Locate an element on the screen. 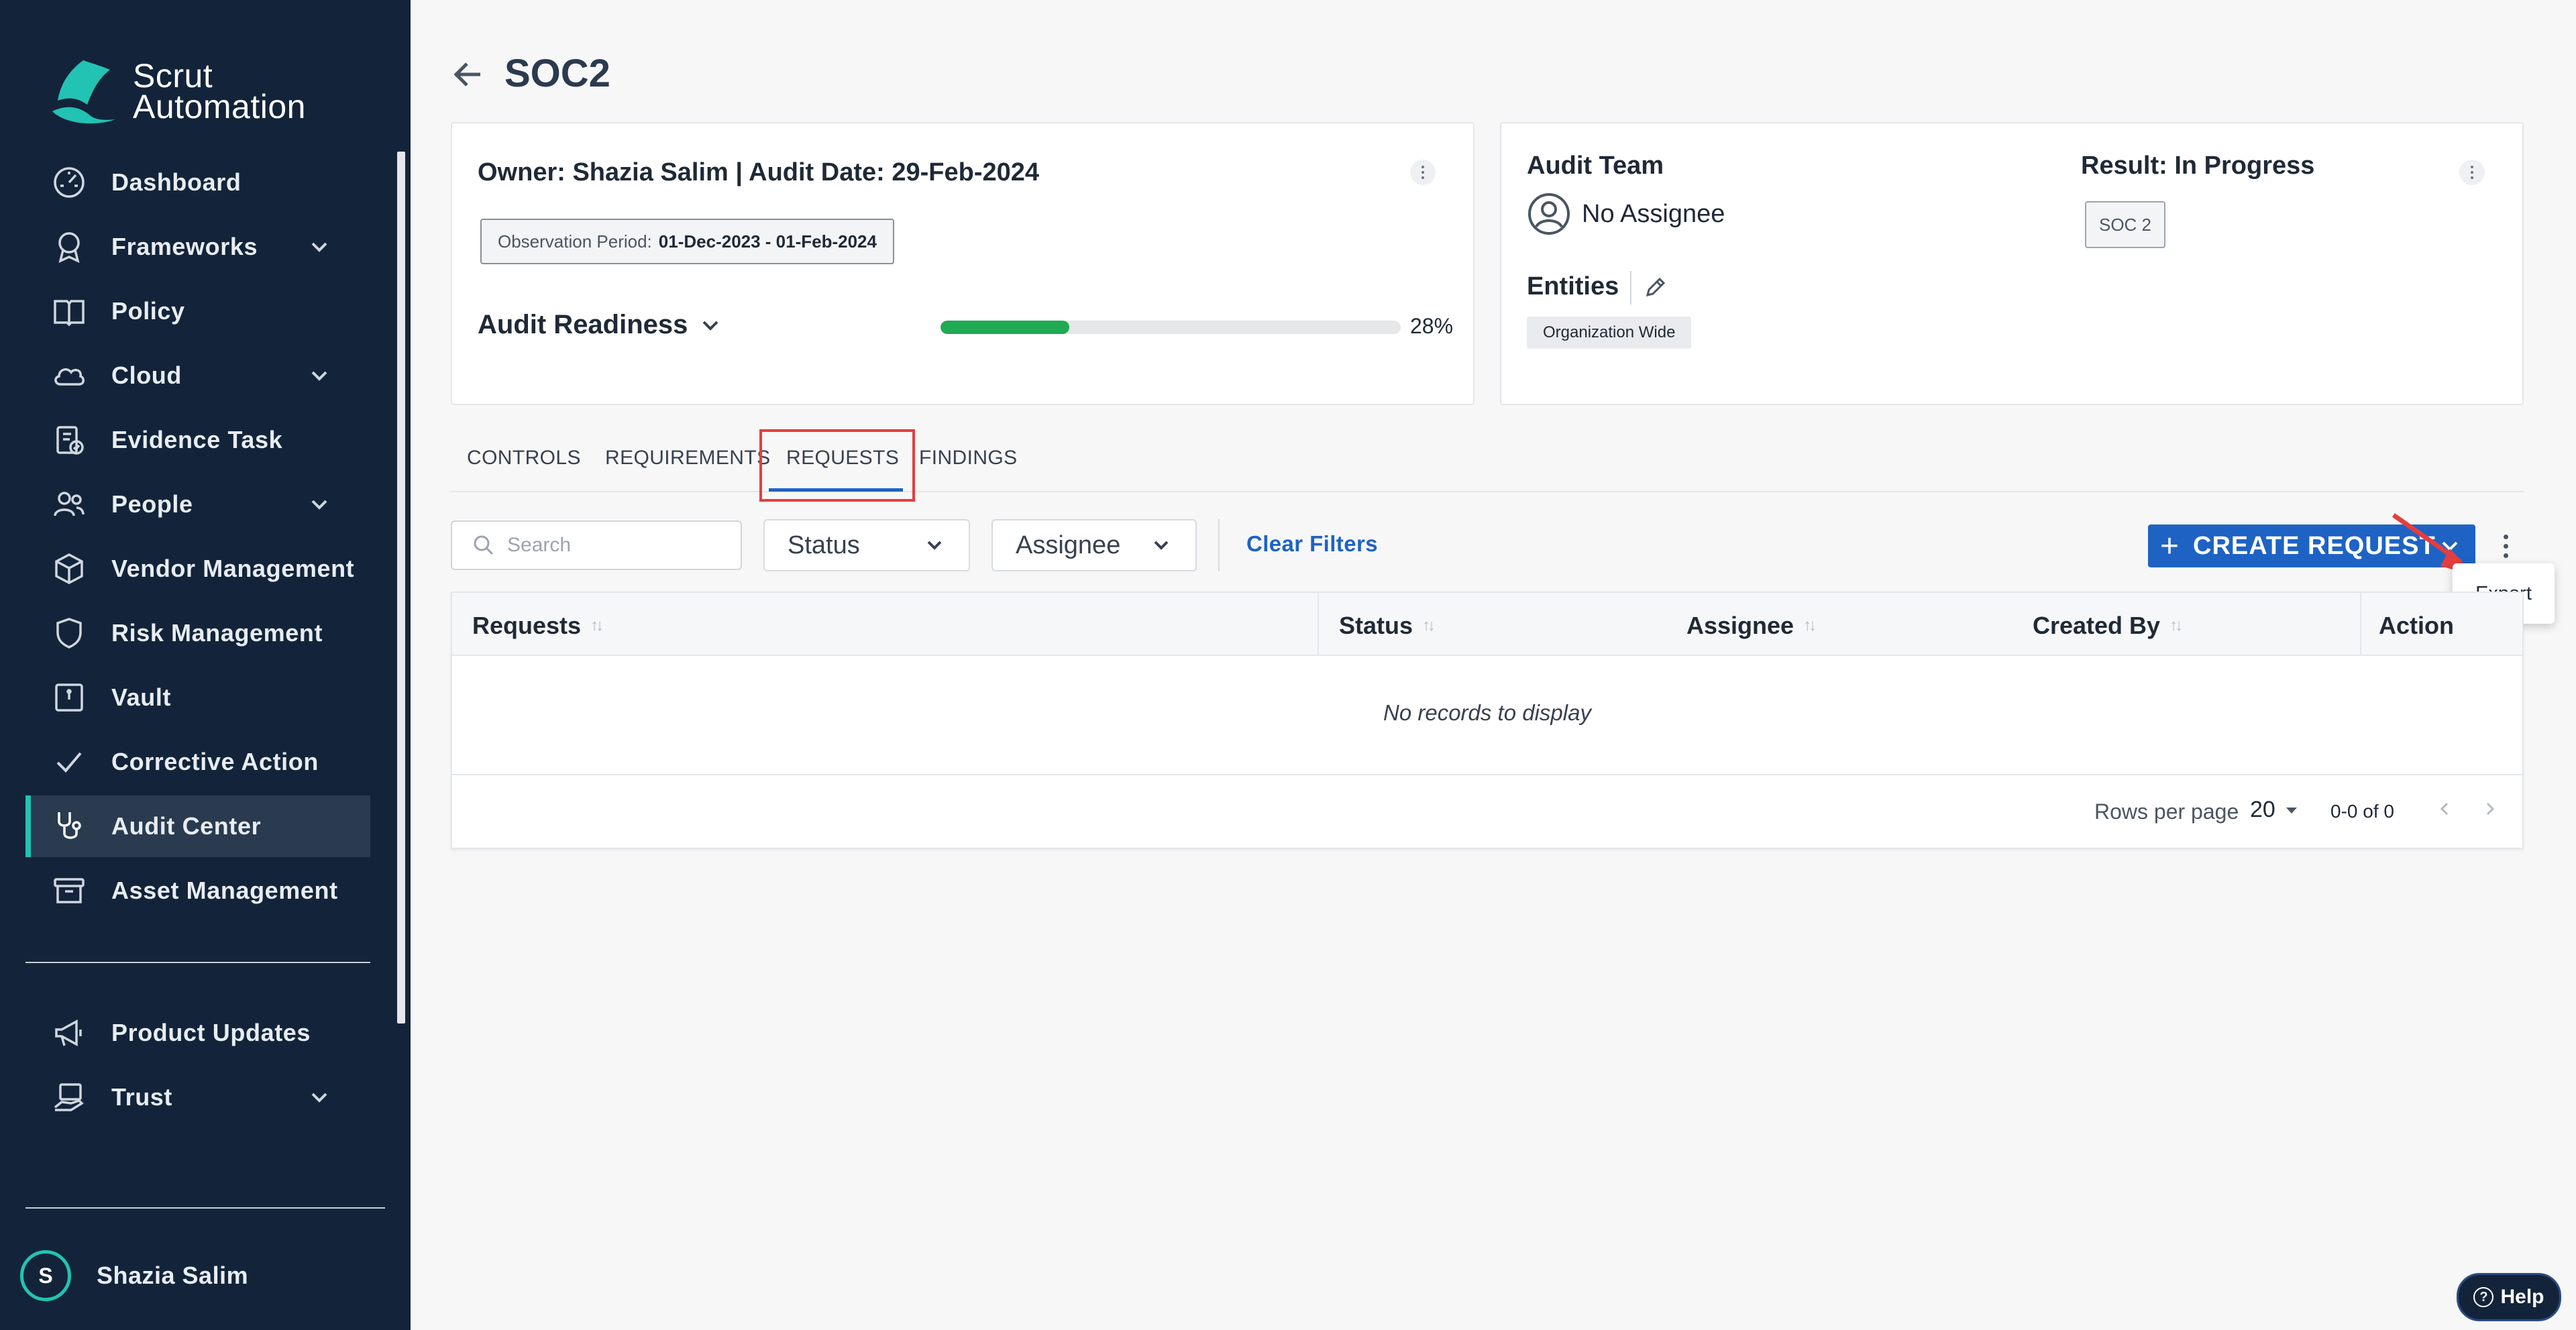  sidebar-item-frameworks: Frameworks is located at coordinates (197, 247).